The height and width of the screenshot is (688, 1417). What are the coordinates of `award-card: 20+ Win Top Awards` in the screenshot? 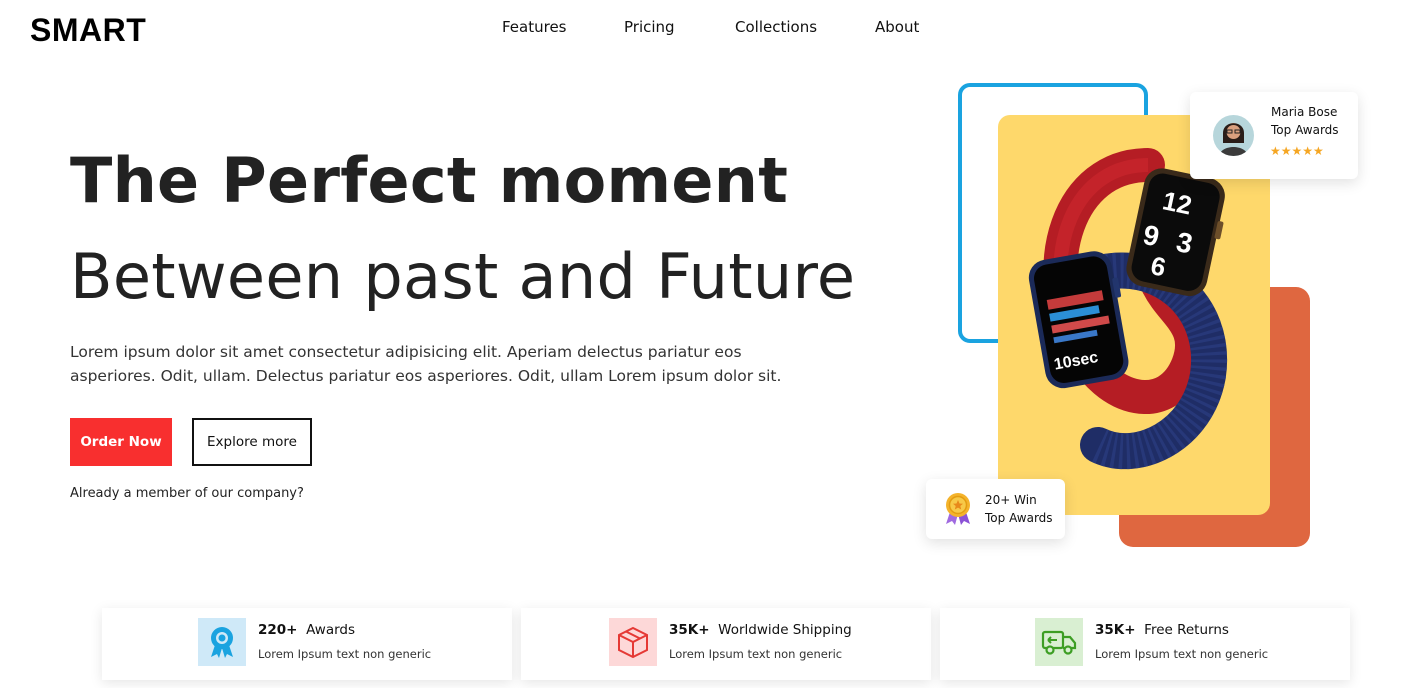 It's located at (995, 509).